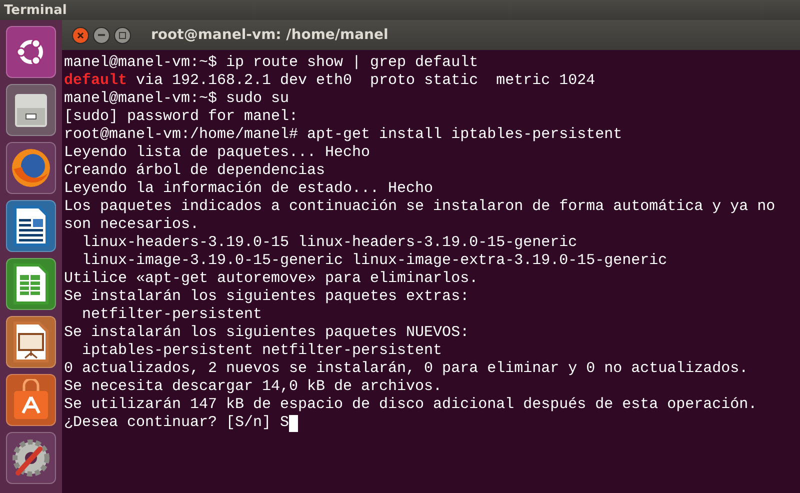 The height and width of the screenshot is (493, 800). Describe the element at coordinates (31, 110) in the screenshot. I see `files-launcher` at that location.